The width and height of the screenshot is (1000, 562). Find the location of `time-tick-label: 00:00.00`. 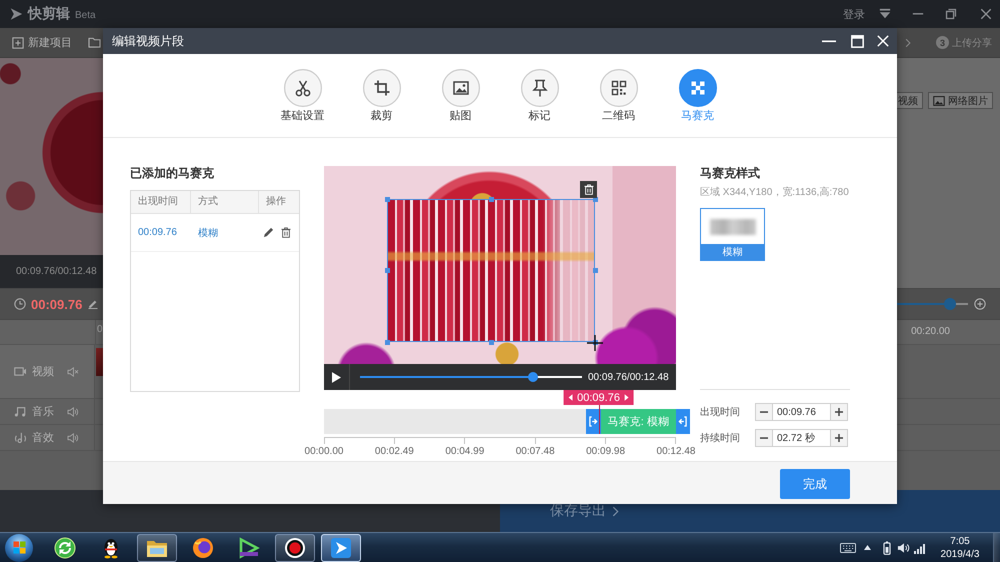

time-tick-label: 00:00.00 is located at coordinates (324, 451).